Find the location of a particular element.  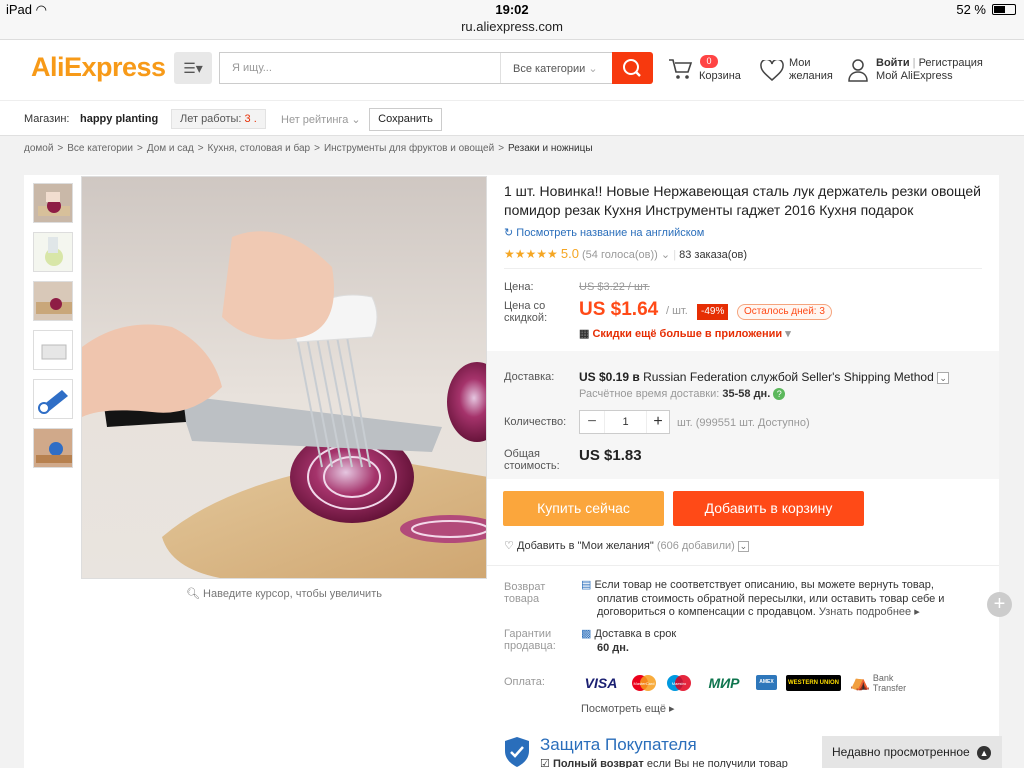

app-discount-link: ▦ Скидки ещё больше в приложении ▾ is located at coordinates (685, 333).